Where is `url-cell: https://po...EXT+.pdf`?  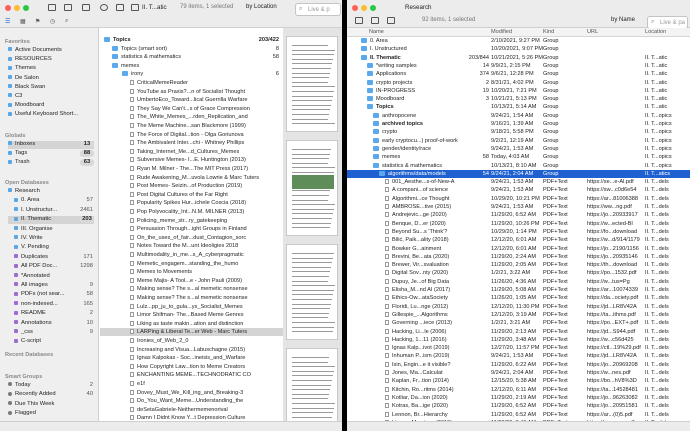 url-cell: https://po...EXT+.pdf is located at coordinates (615, 323).